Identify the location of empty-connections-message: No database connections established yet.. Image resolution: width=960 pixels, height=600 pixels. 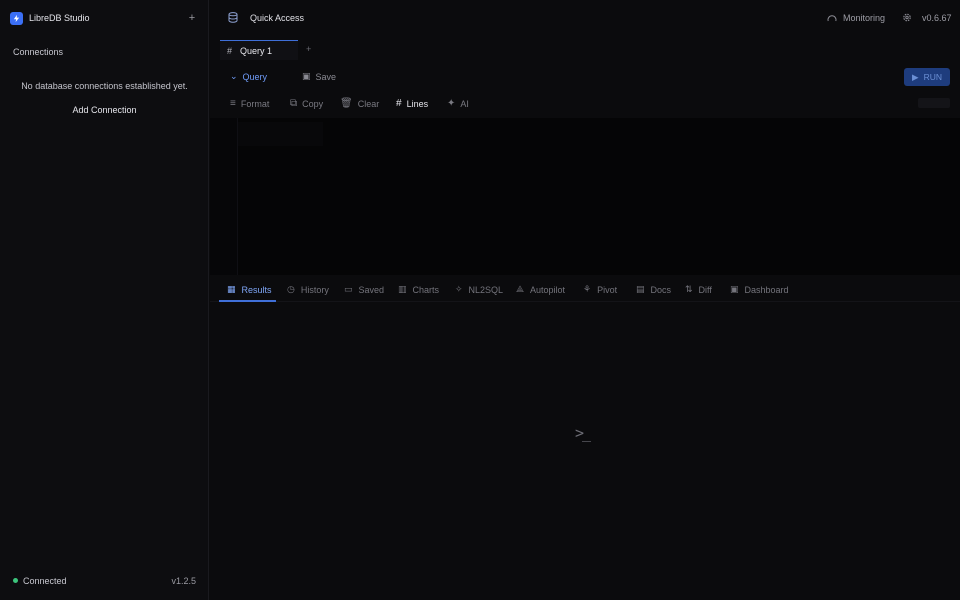
(104, 86).